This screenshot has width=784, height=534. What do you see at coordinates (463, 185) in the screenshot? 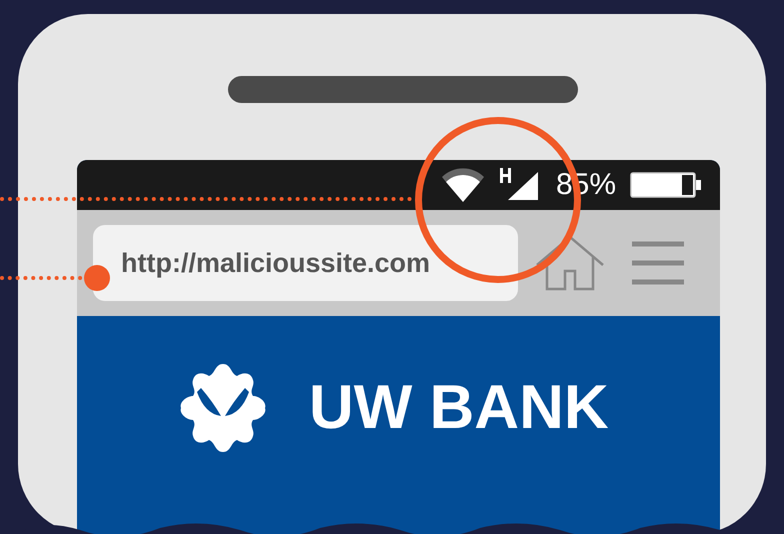
I see `wifi-icon` at bounding box center [463, 185].